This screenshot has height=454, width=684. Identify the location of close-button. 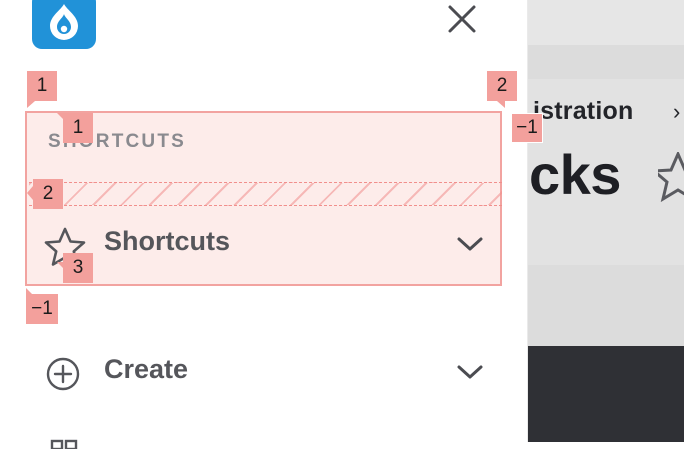
(462, 19).